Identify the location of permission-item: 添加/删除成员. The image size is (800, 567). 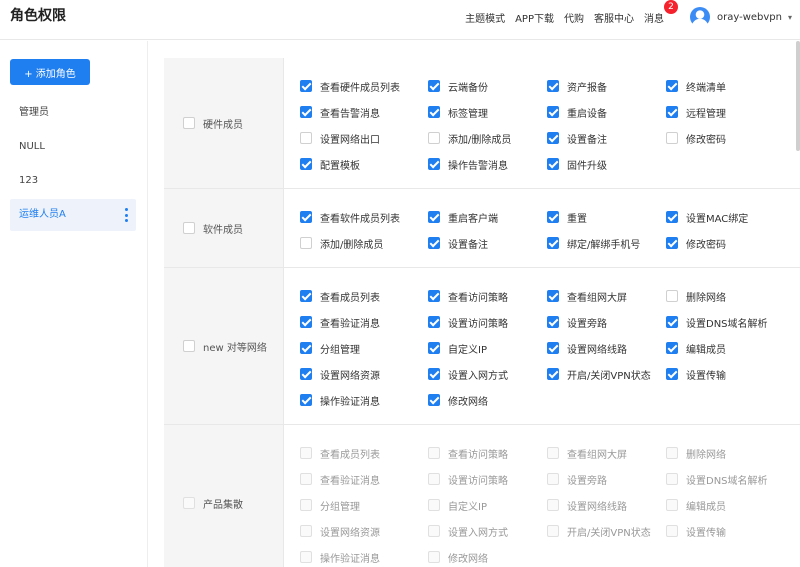
(364, 243).